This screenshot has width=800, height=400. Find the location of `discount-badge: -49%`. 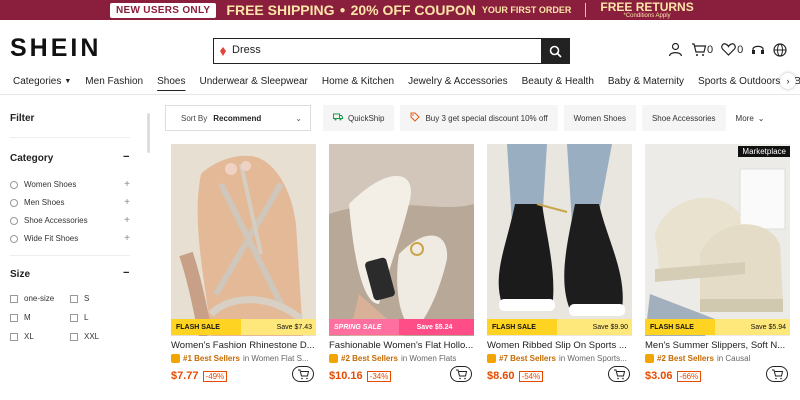

discount-badge: -49% is located at coordinates (215, 376).